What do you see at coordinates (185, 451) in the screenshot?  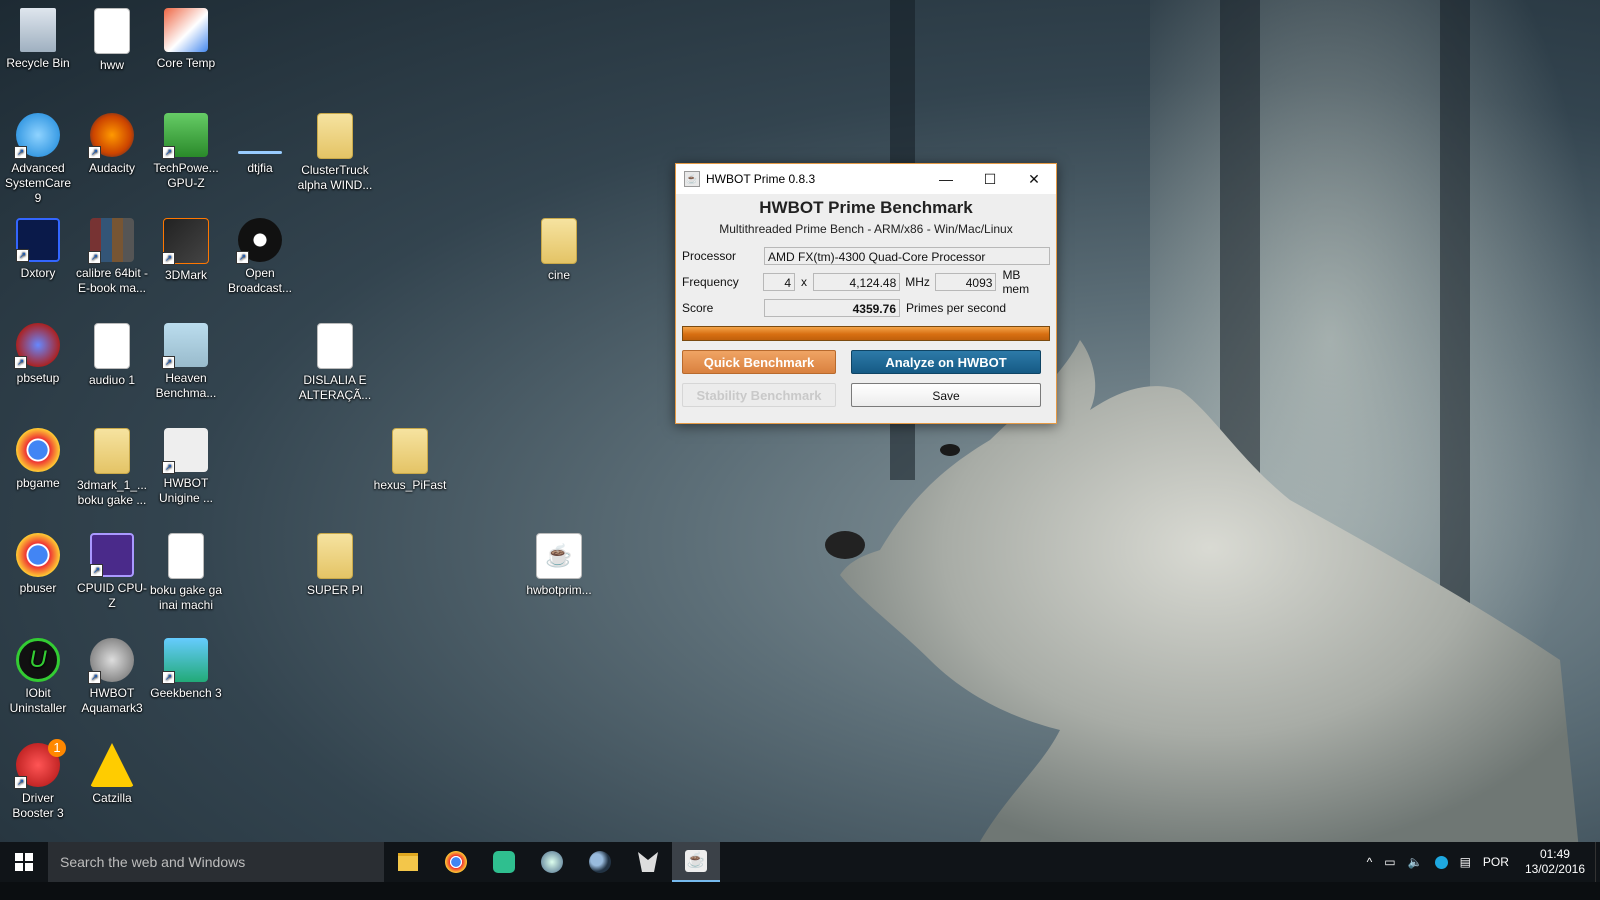 I see `hwbot-unigine-icon: ↗` at bounding box center [185, 451].